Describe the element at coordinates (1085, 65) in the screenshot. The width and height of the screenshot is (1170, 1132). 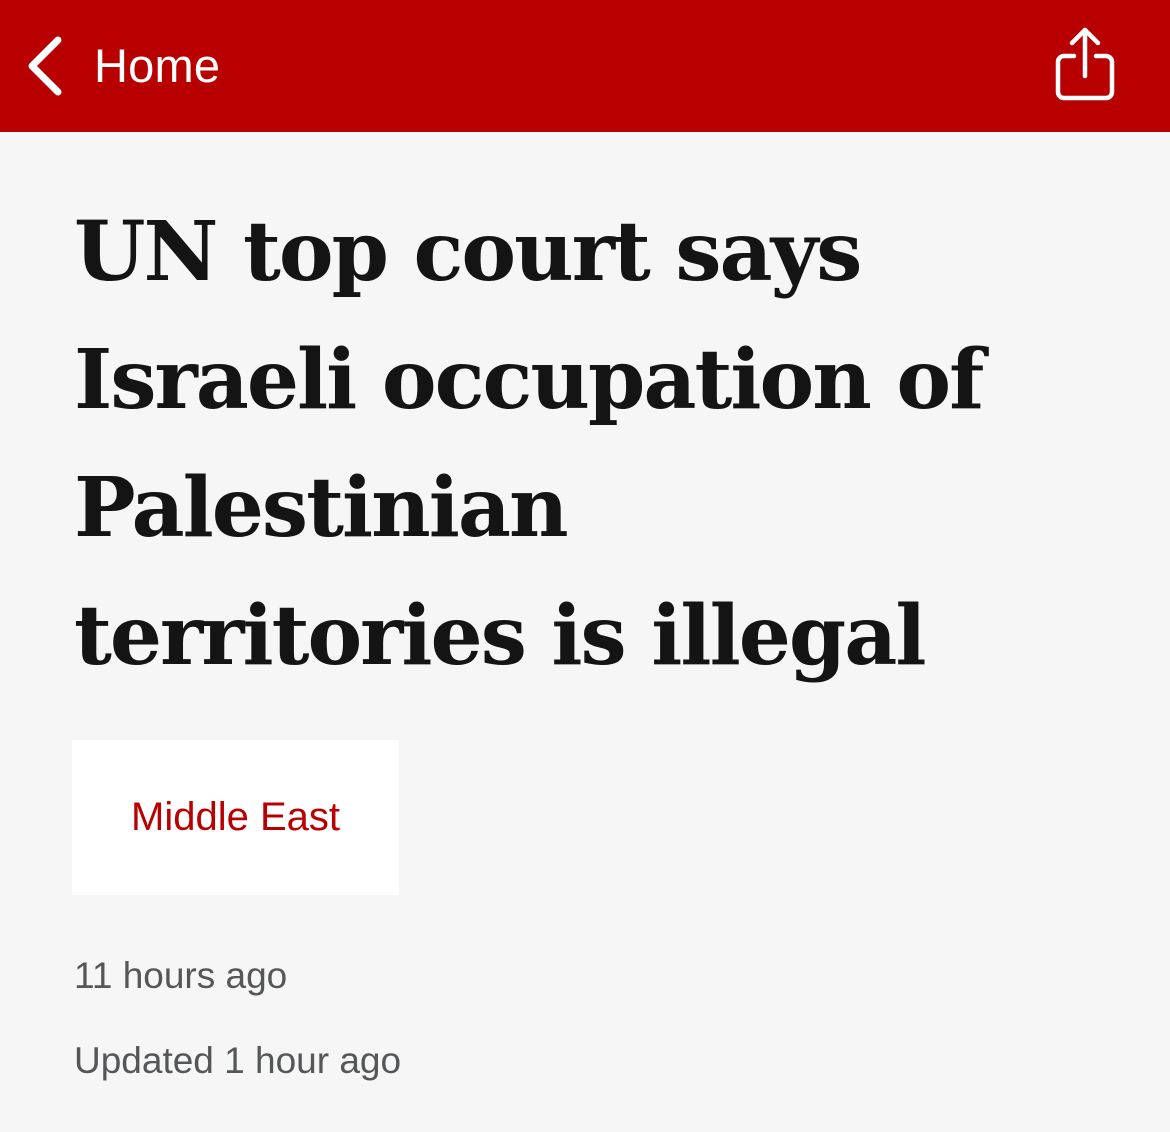
I see `share-button` at that location.